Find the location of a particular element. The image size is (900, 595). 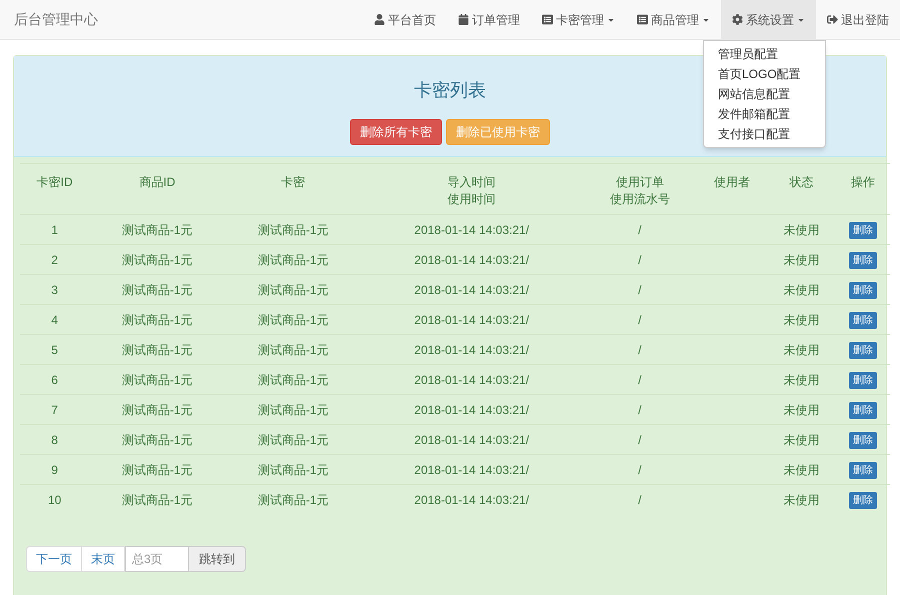

nav-item: 系统设置 is located at coordinates (768, 19).